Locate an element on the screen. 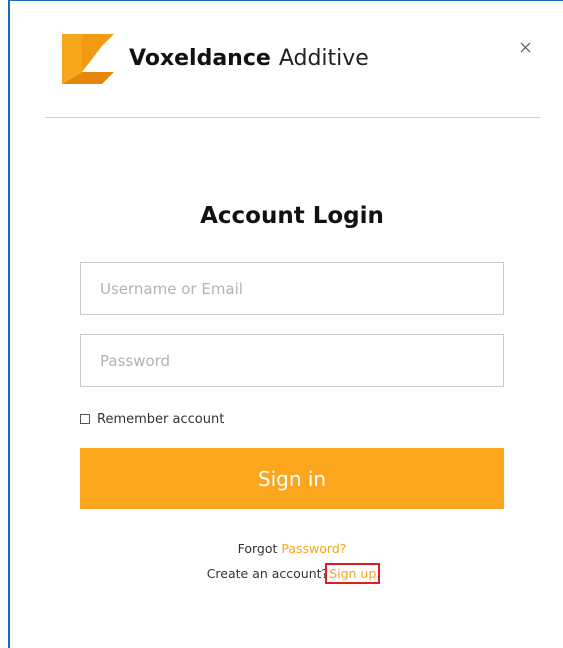  remember-account-toggle: Remember account is located at coordinates (152, 419).